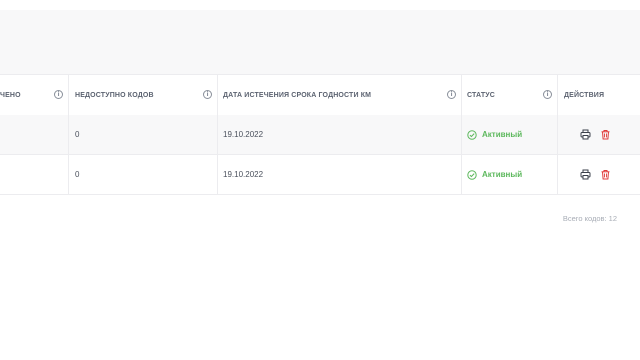 The width and height of the screenshot is (640, 360). I want to click on top-bar, so click(320, 5).